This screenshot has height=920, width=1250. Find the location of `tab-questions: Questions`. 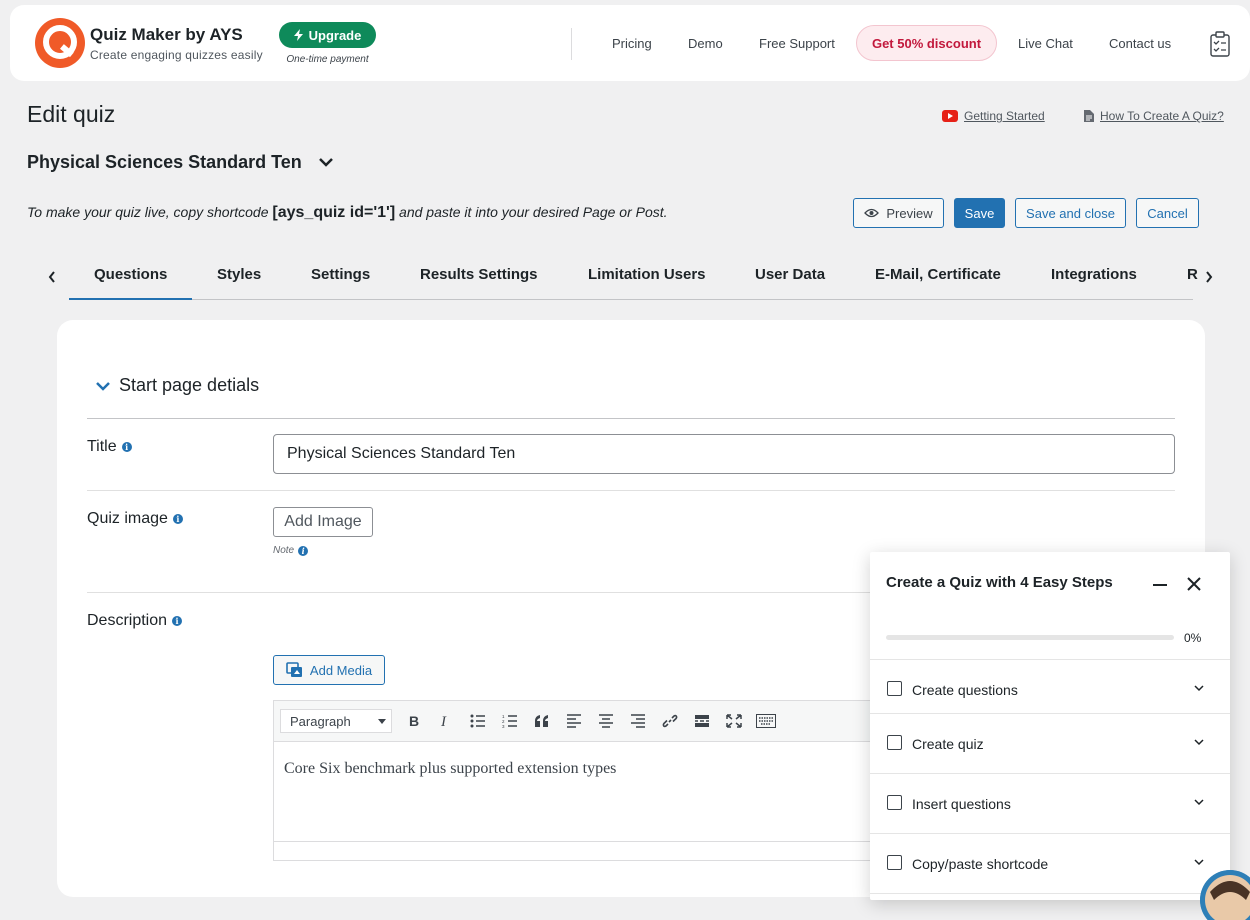

tab-questions: Questions is located at coordinates (130, 274).